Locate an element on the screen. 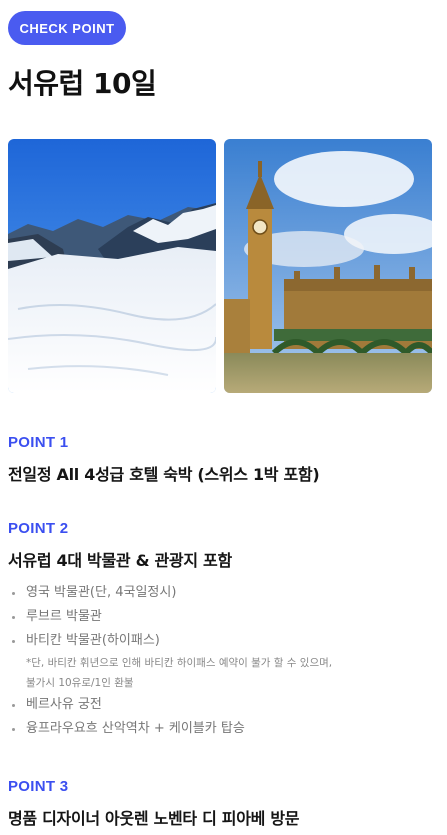 The image size is (447, 835). list-item-note: 불가시 10유로/1인 환불 is located at coordinates (80, 683).